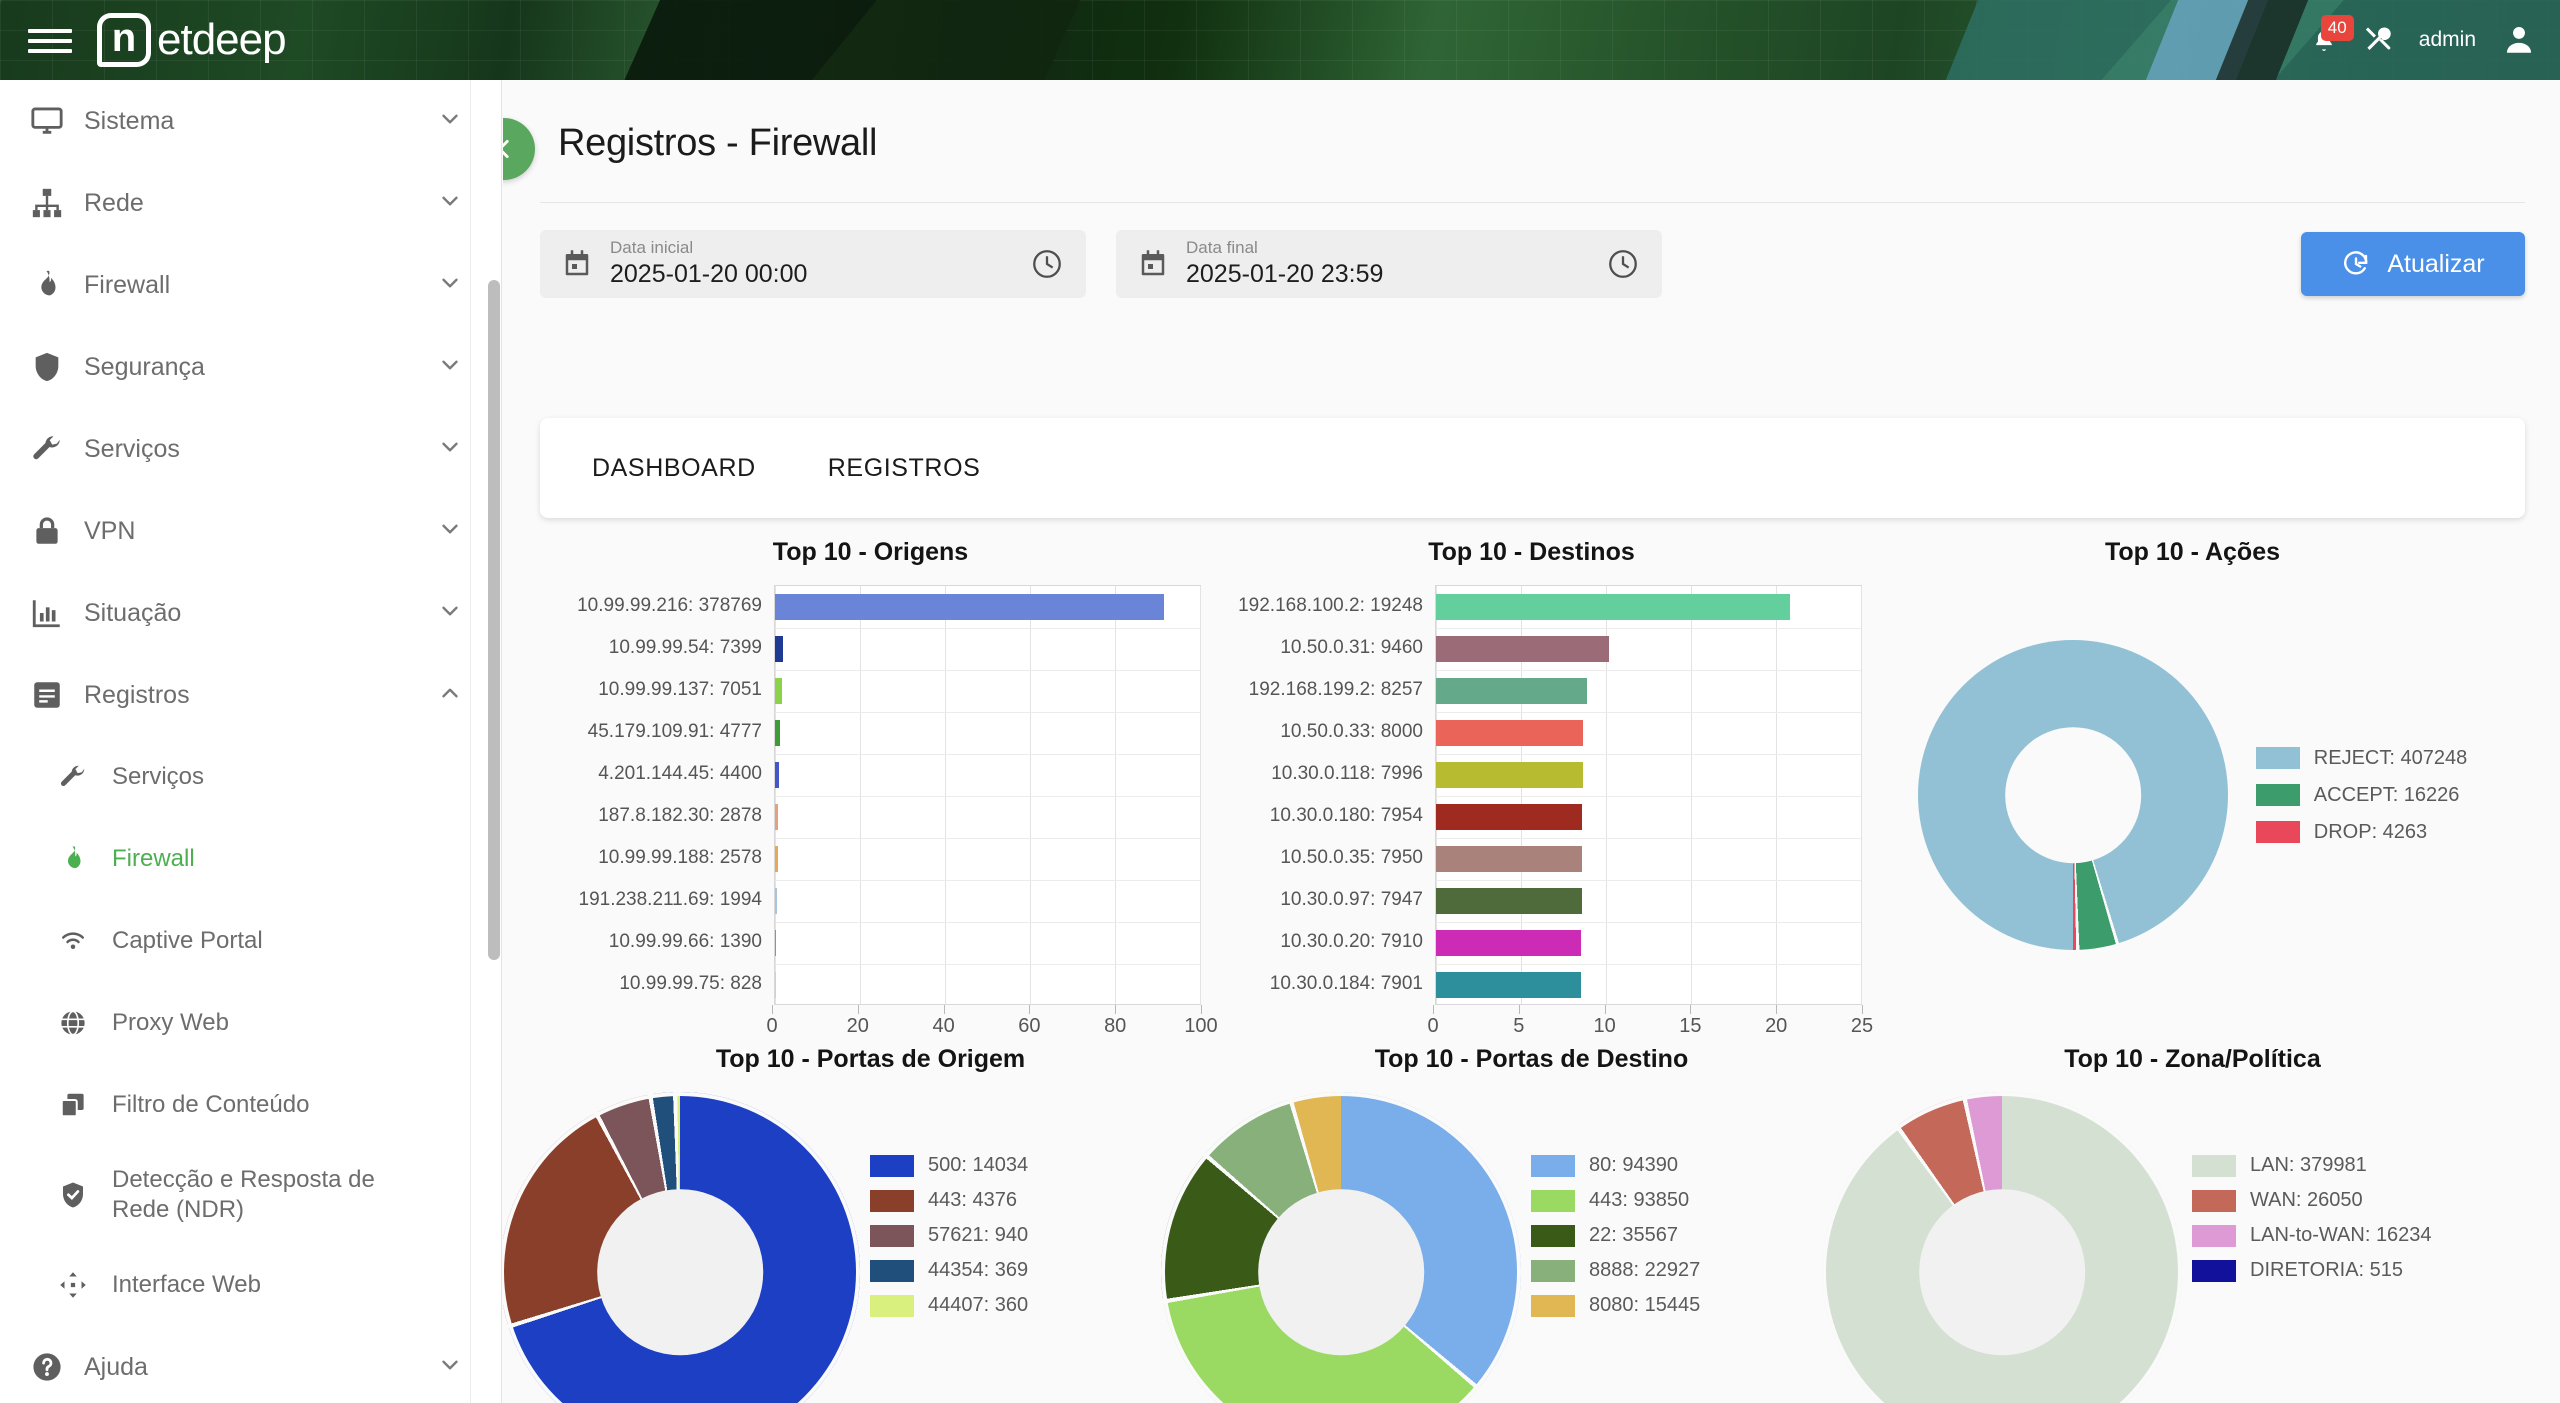  Describe the element at coordinates (519, 149) in the screenshot. I see `sidebar-collapse-button` at that location.